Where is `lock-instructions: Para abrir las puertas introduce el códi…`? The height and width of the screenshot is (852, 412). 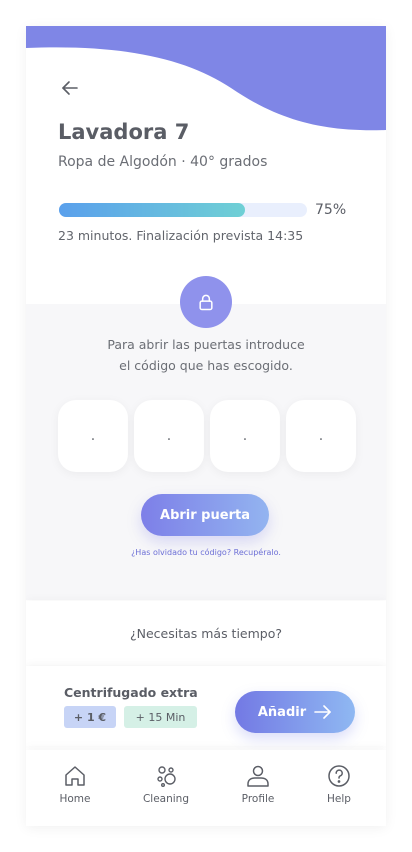
lock-instructions: Para abrir las puertas introduce el códi… is located at coordinates (206, 355).